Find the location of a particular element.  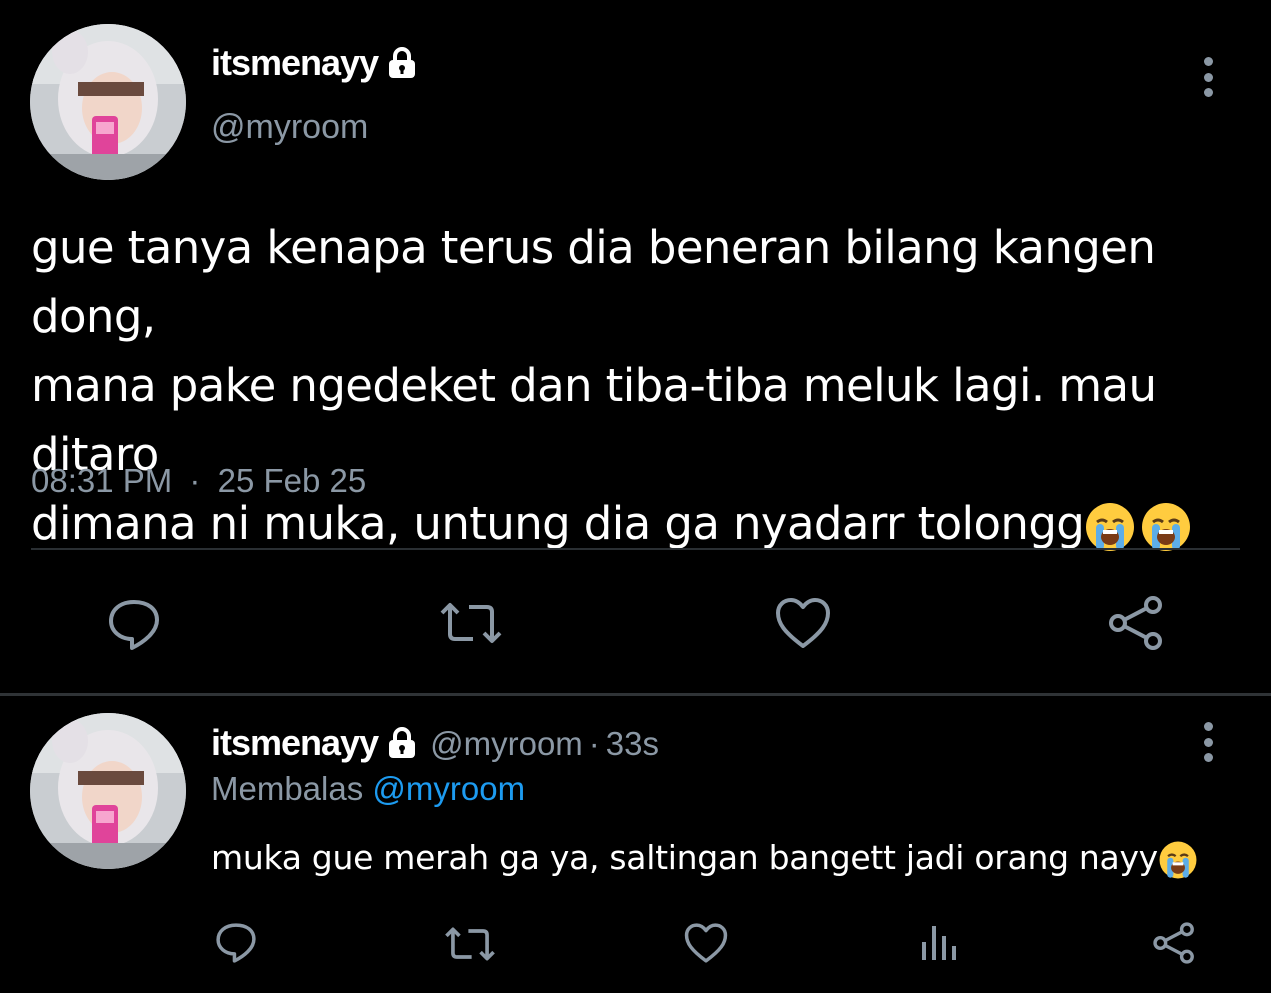

tweet-time-ago: 33s is located at coordinates (632, 744).